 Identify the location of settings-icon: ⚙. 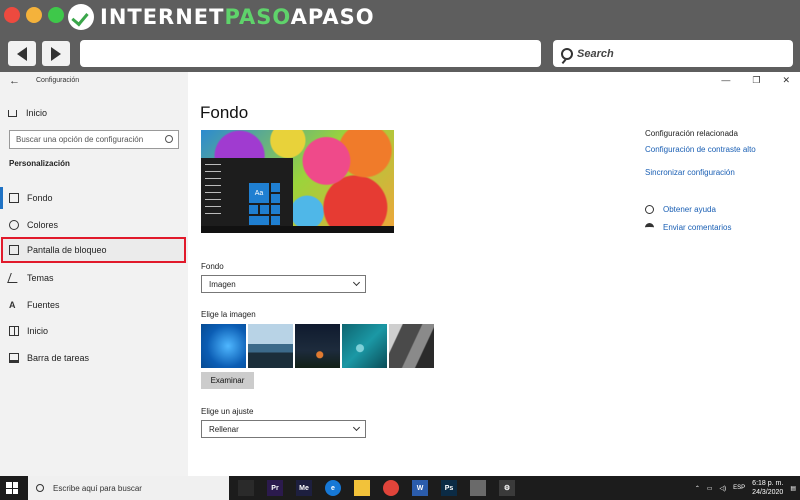
(507, 488).